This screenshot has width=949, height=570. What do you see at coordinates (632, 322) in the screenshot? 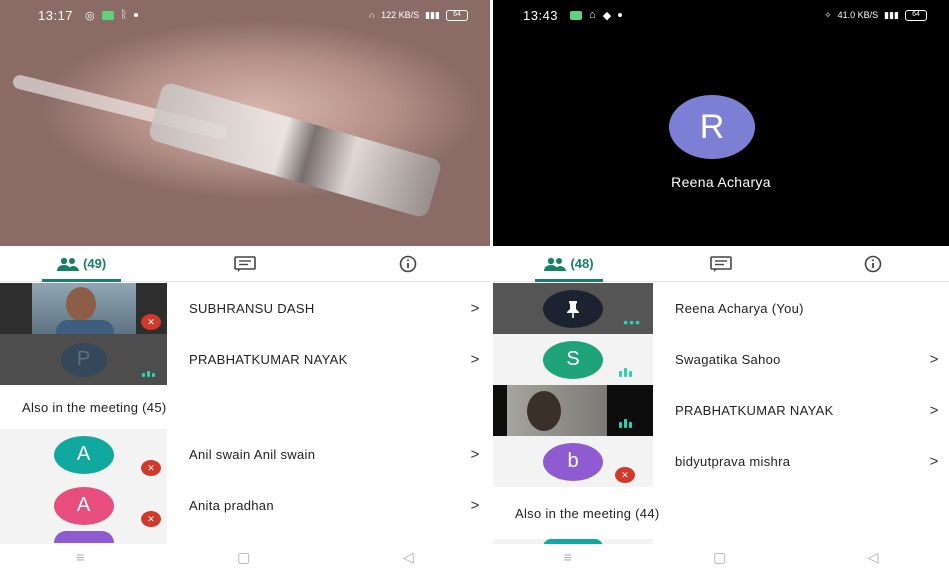
I see `more-options-icon: •••` at bounding box center [632, 322].